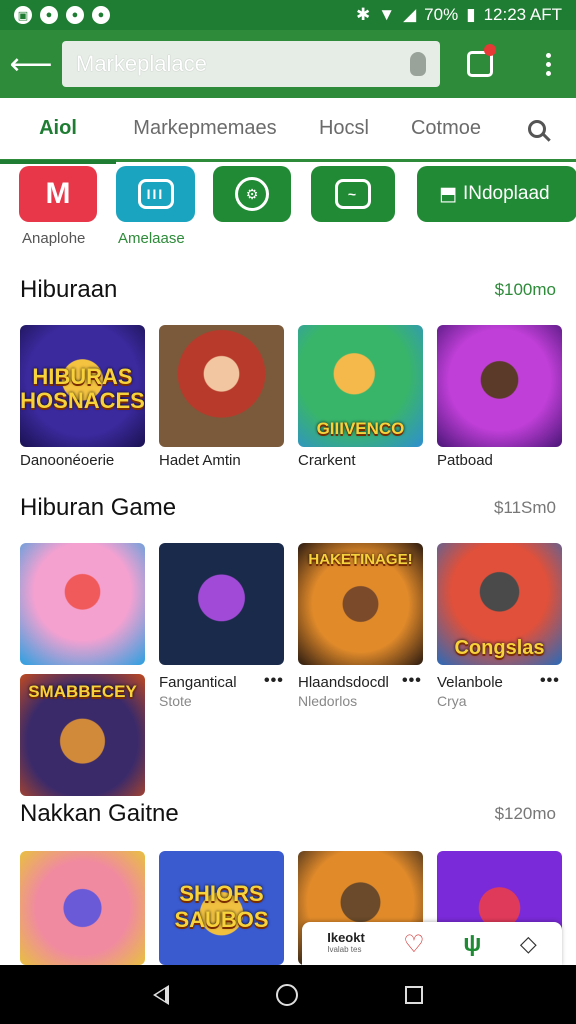  I want to click on section-header: Nakkan Gaitne $120mo, so click(288, 814).